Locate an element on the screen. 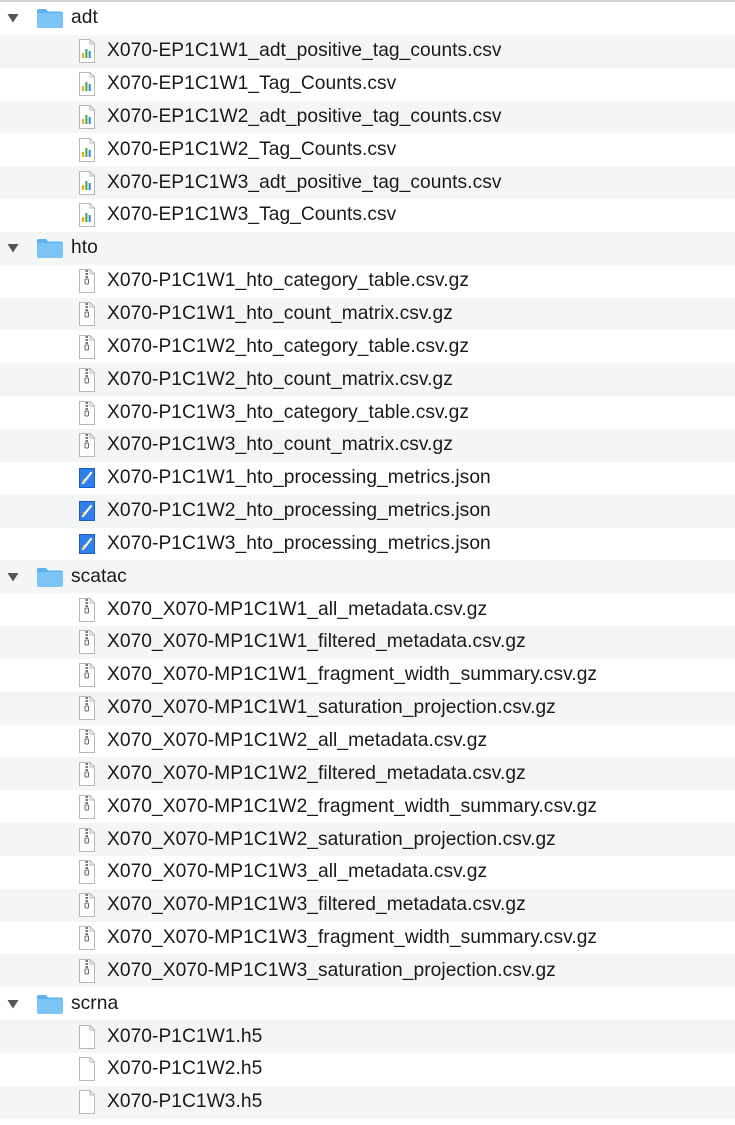  file-row: X070-EP1C1W2_adt_positive_tag_counts.csv is located at coordinates (367, 117).